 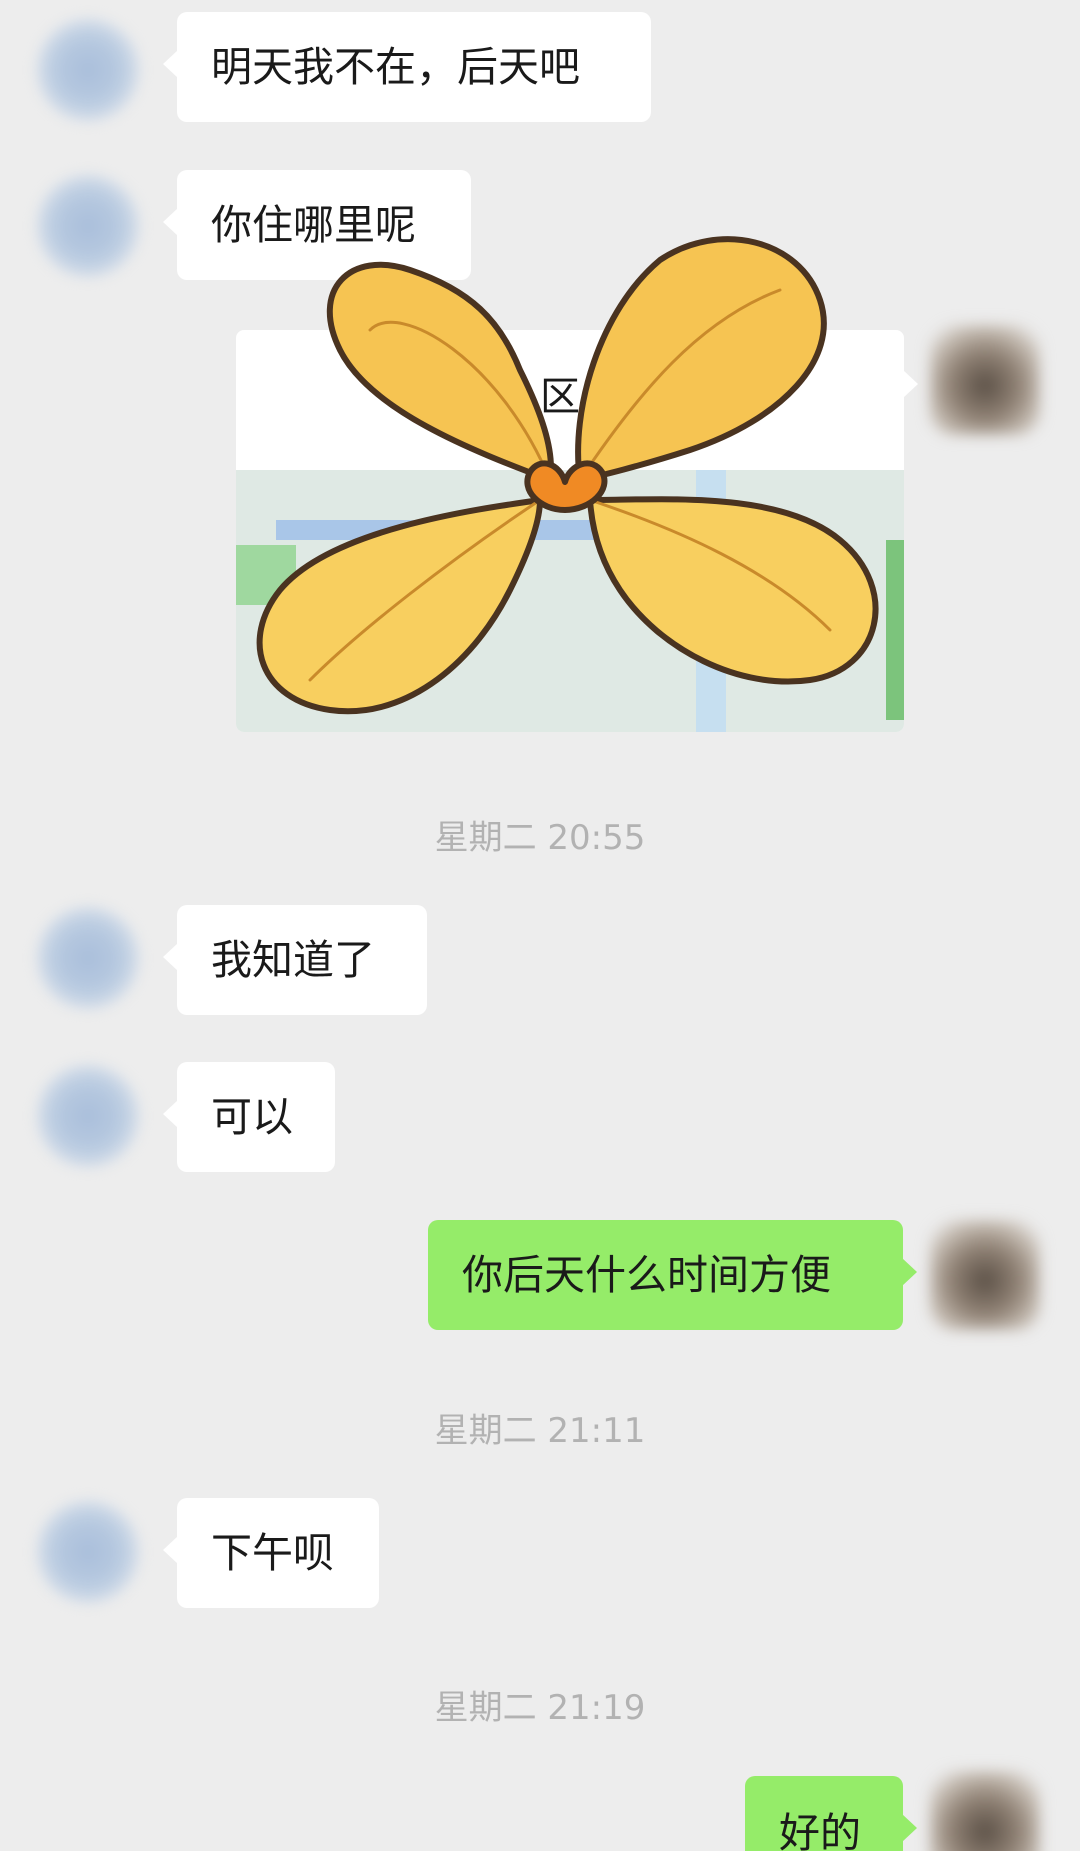 What do you see at coordinates (252, 1117) in the screenshot?
I see `message-text: 可以` at bounding box center [252, 1117].